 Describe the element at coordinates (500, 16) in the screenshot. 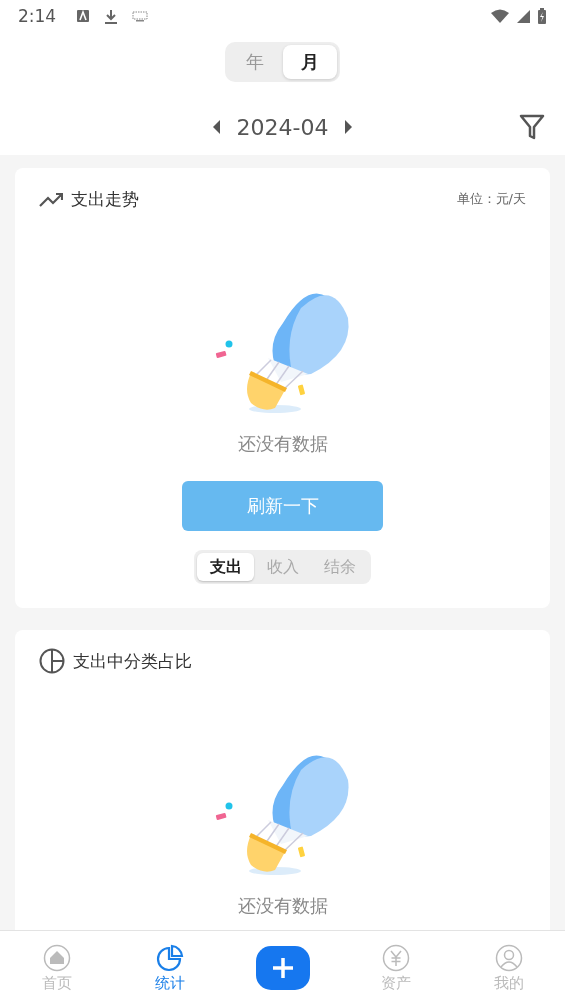

I see `wifi-icon` at that location.